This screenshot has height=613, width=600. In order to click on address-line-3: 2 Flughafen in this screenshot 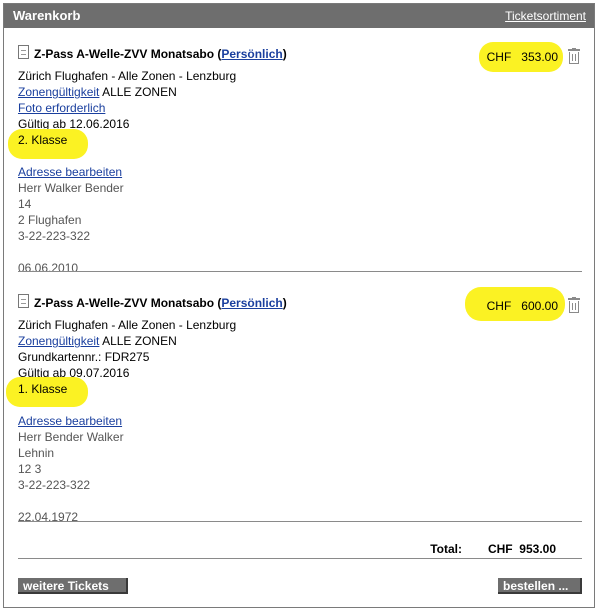, I will do `click(50, 220)`.